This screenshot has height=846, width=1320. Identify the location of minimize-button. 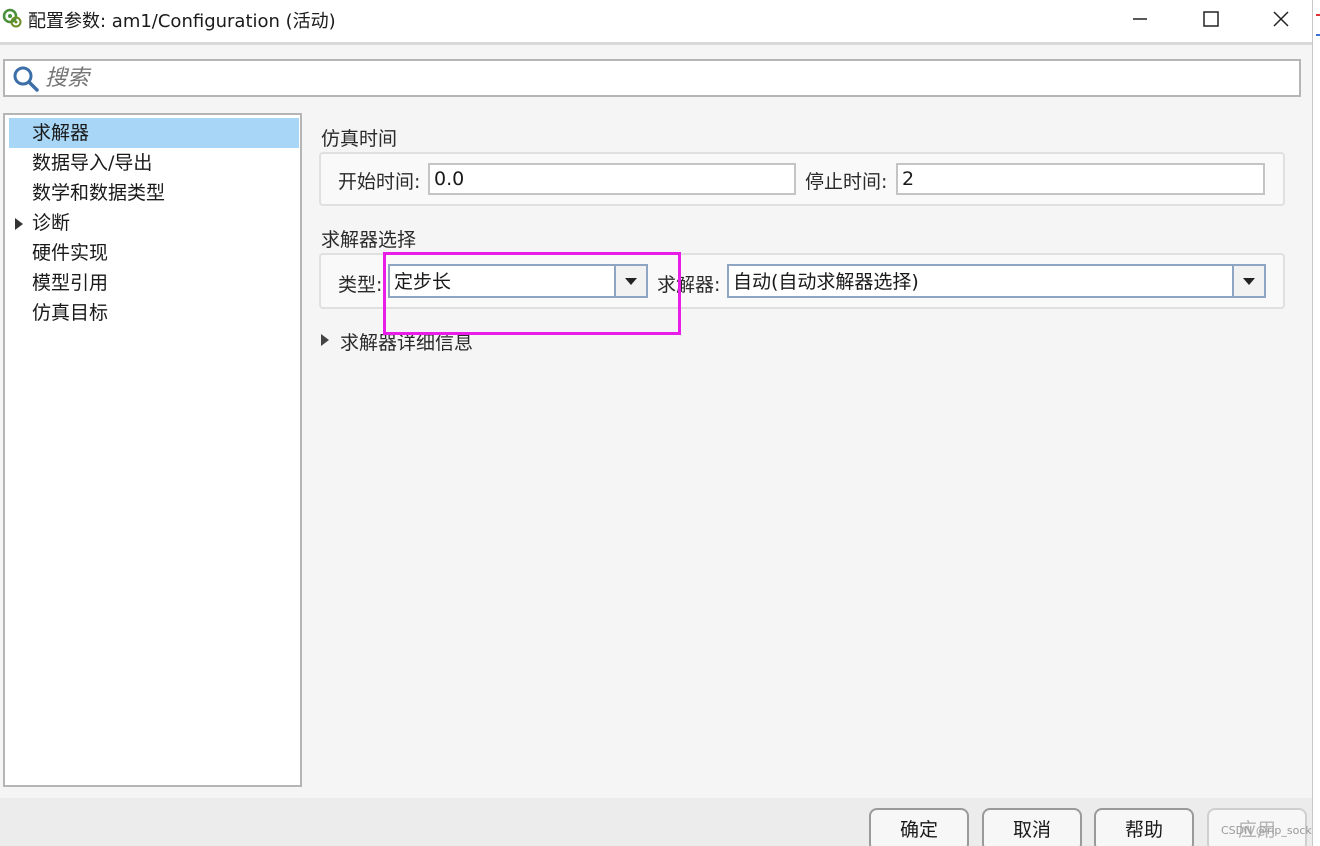
(1140, 19).